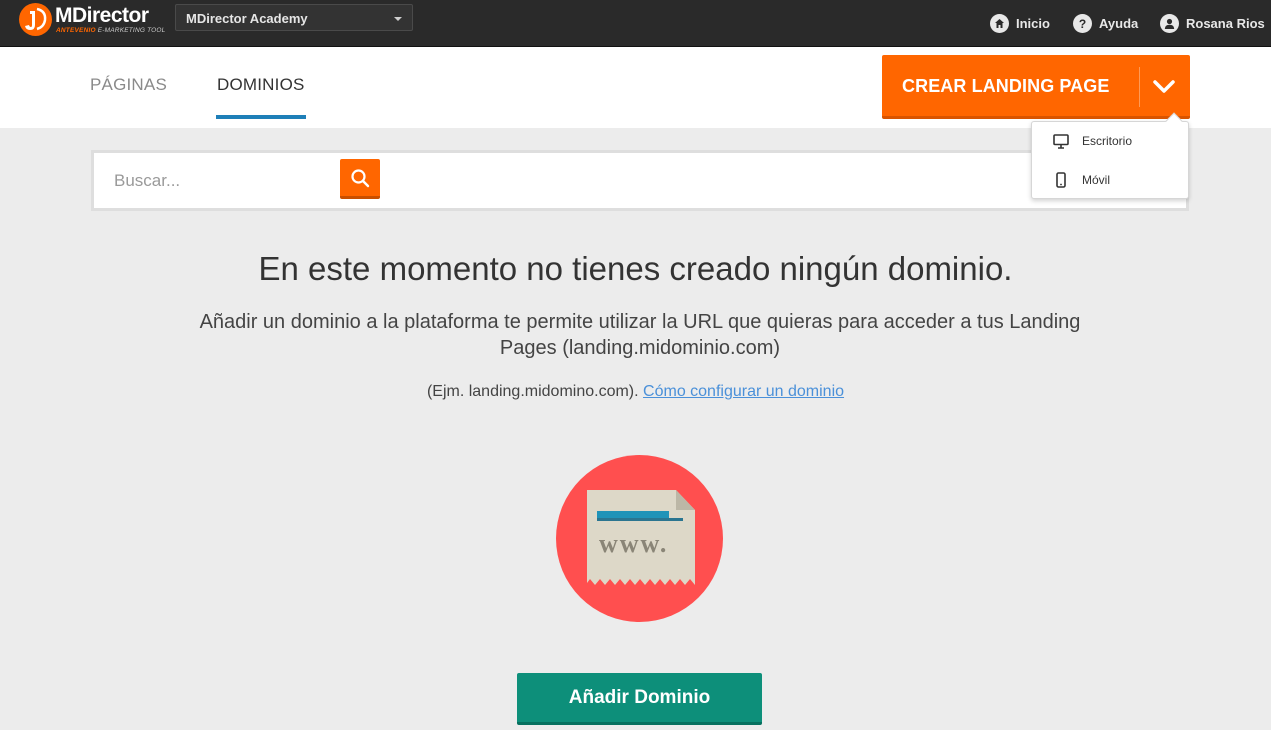  What do you see at coordinates (76, 30) in the screenshot?
I see `logo-brand: ANTEVENIO` at bounding box center [76, 30].